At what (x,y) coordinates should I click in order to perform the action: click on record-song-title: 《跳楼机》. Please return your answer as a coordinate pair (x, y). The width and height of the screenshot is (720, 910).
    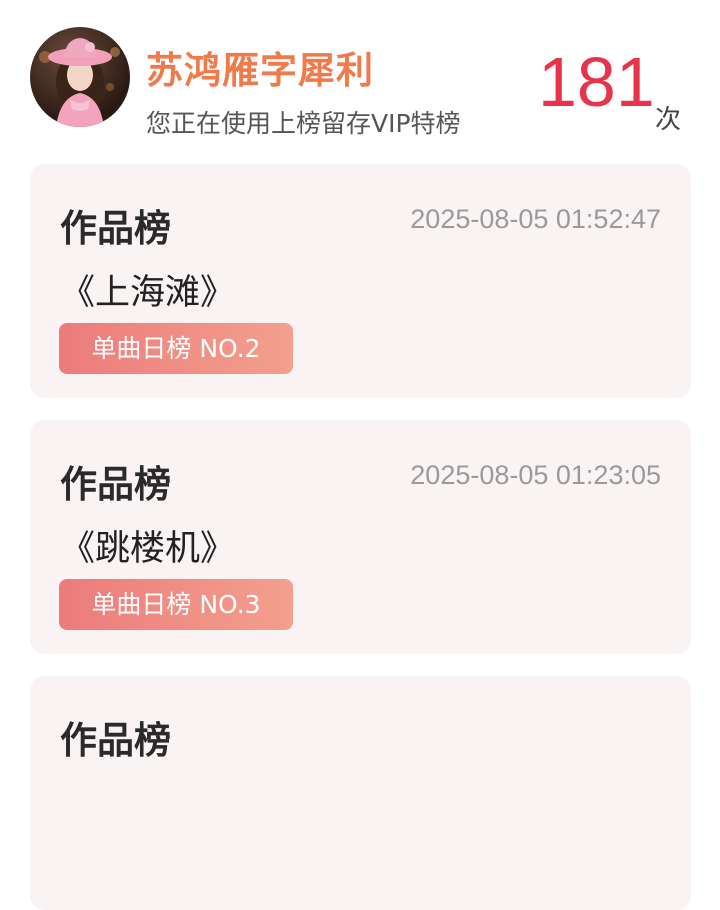
    Looking at the image, I should click on (148, 549).